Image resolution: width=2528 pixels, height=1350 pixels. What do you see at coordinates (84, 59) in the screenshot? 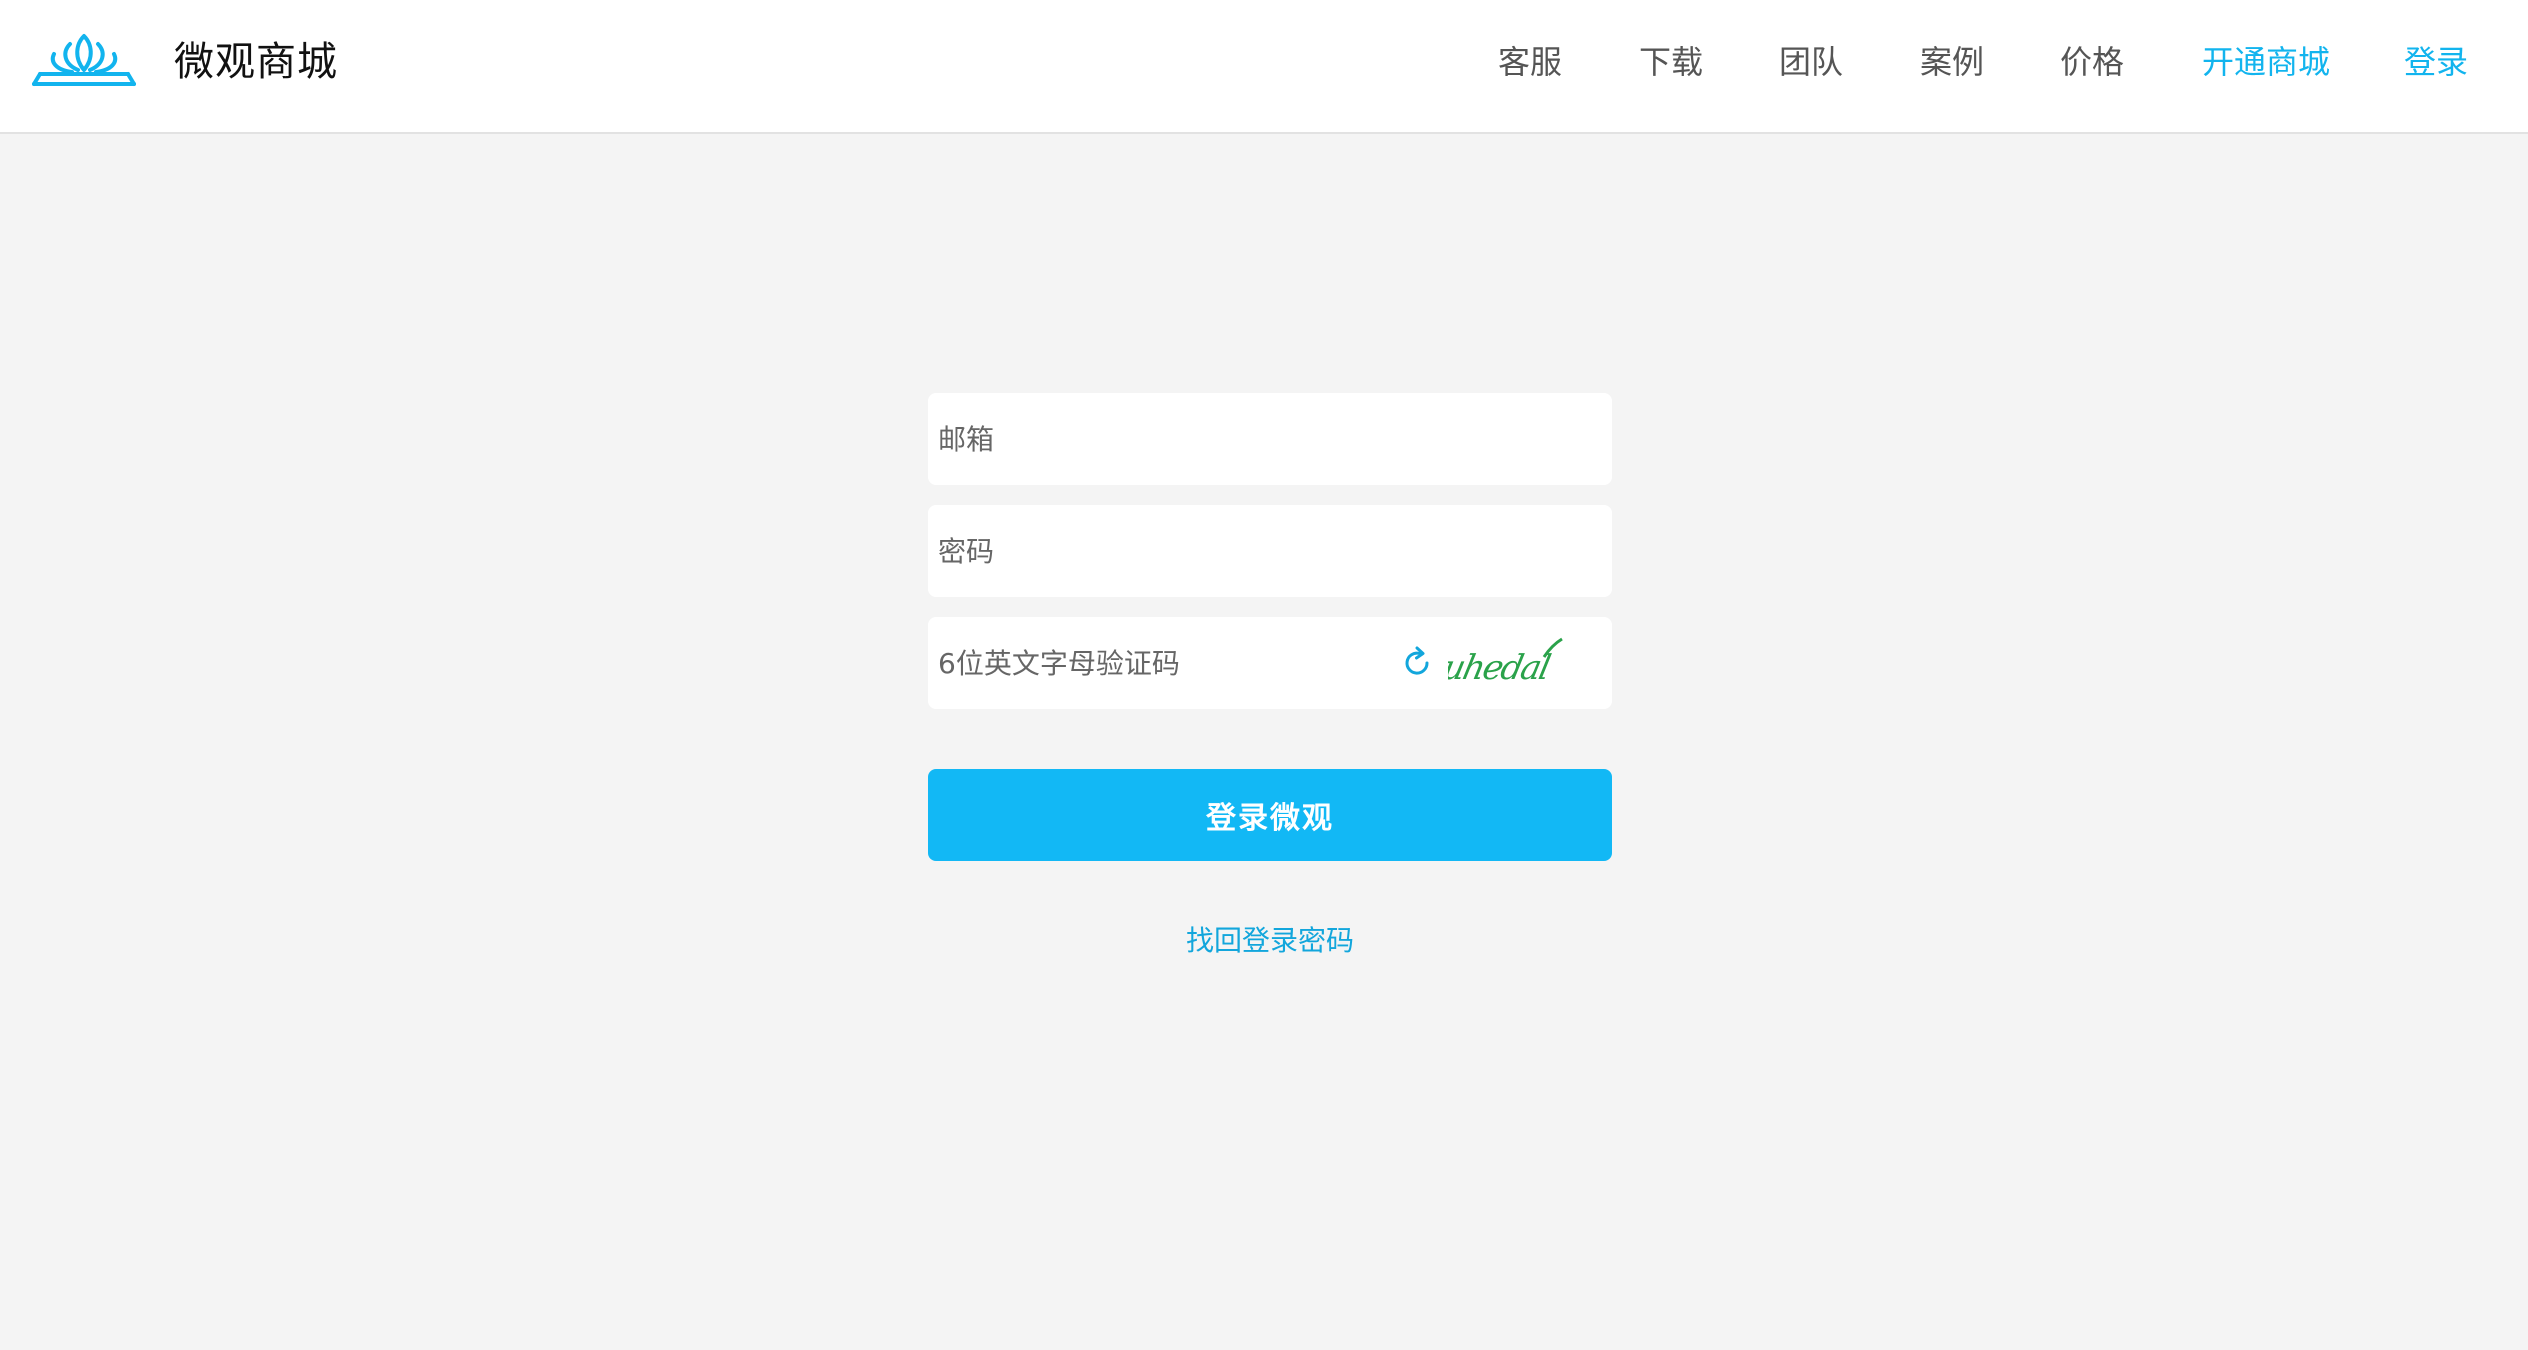
I see `lotus-logo-icon` at bounding box center [84, 59].